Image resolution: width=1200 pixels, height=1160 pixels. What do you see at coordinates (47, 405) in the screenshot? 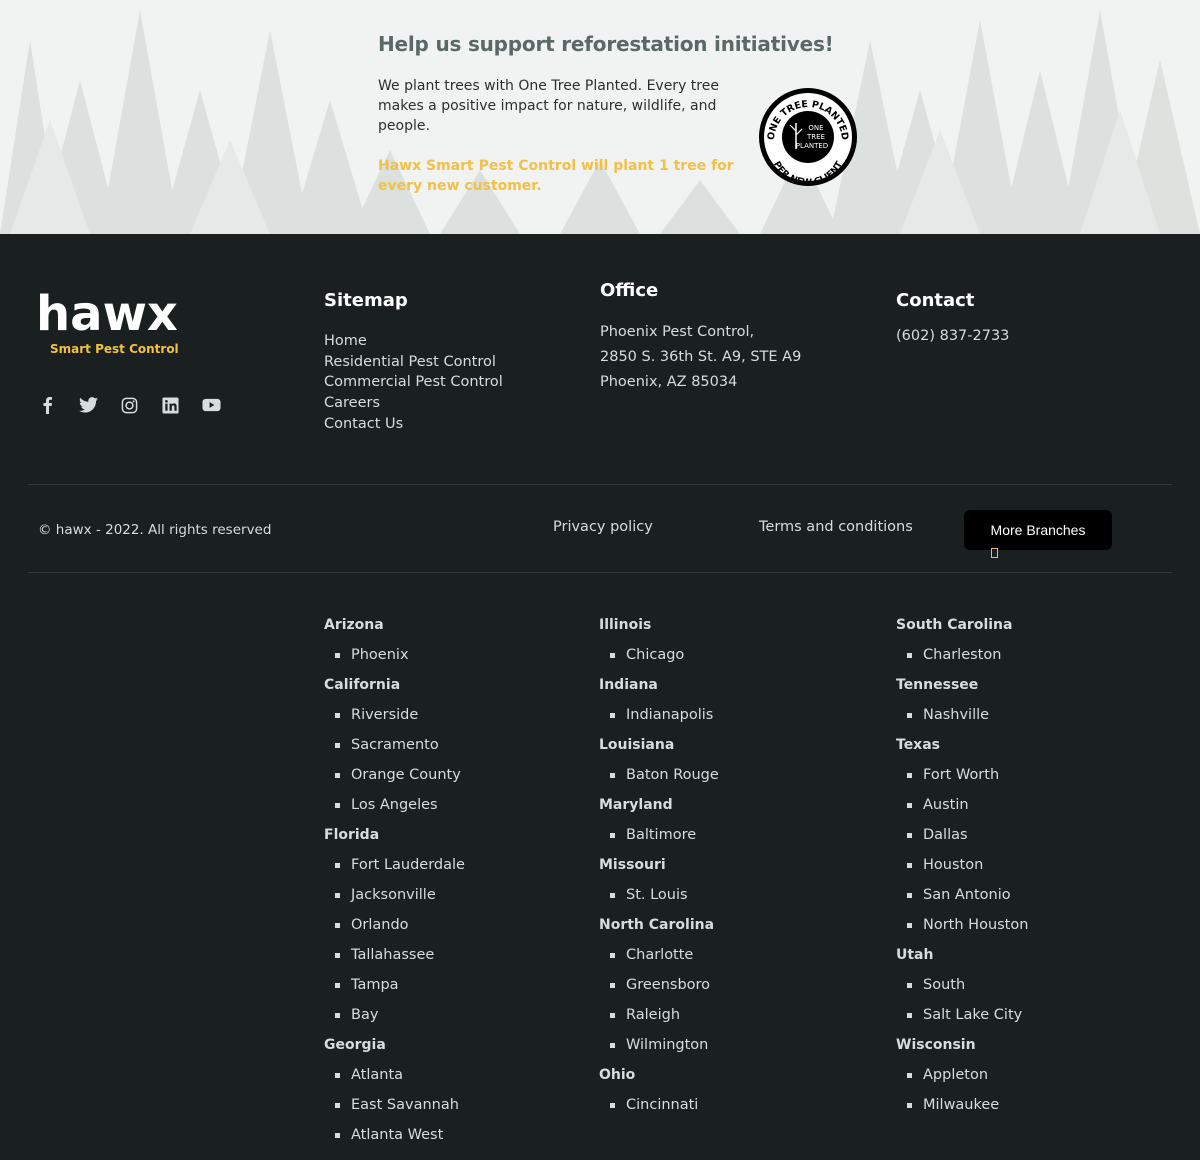
I see `facebook-icon` at bounding box center [47, 405].